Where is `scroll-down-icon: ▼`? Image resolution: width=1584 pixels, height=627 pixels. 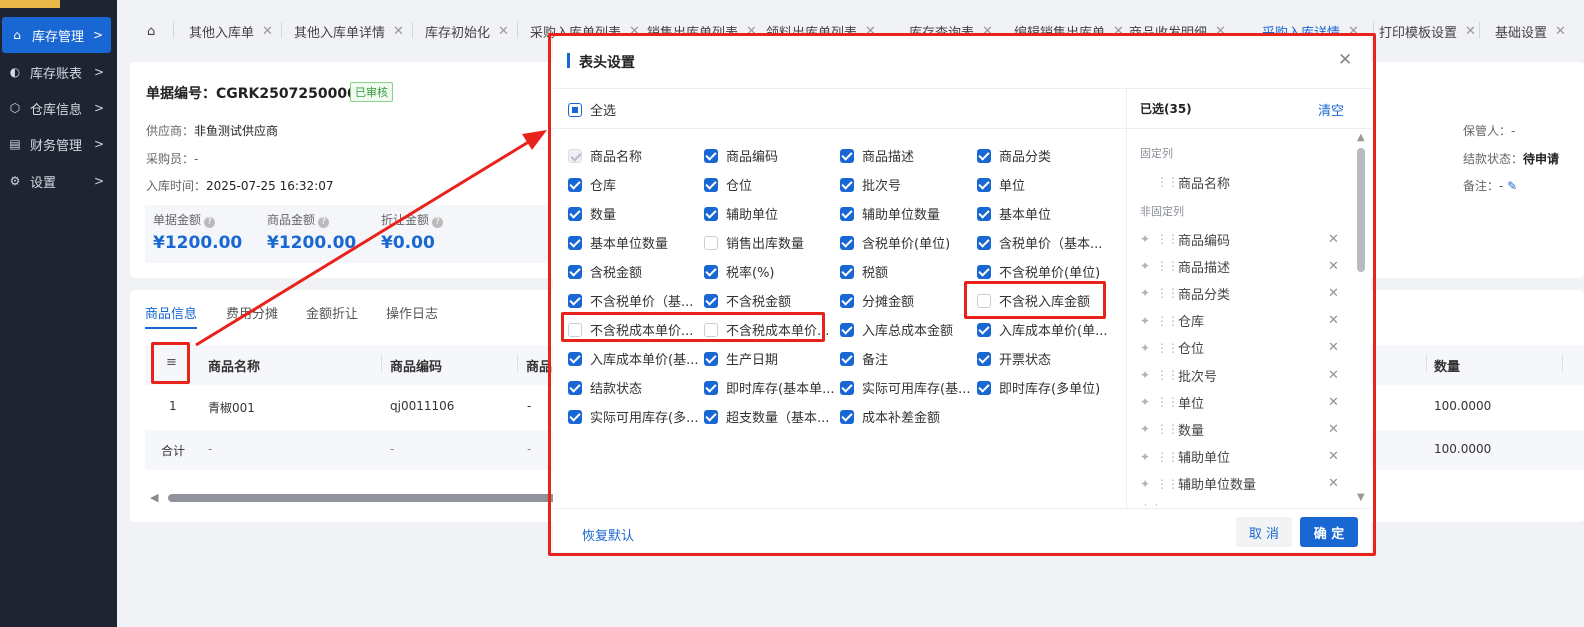
scroll-down-icon: ▼ is located at coordinates (1361, 497).